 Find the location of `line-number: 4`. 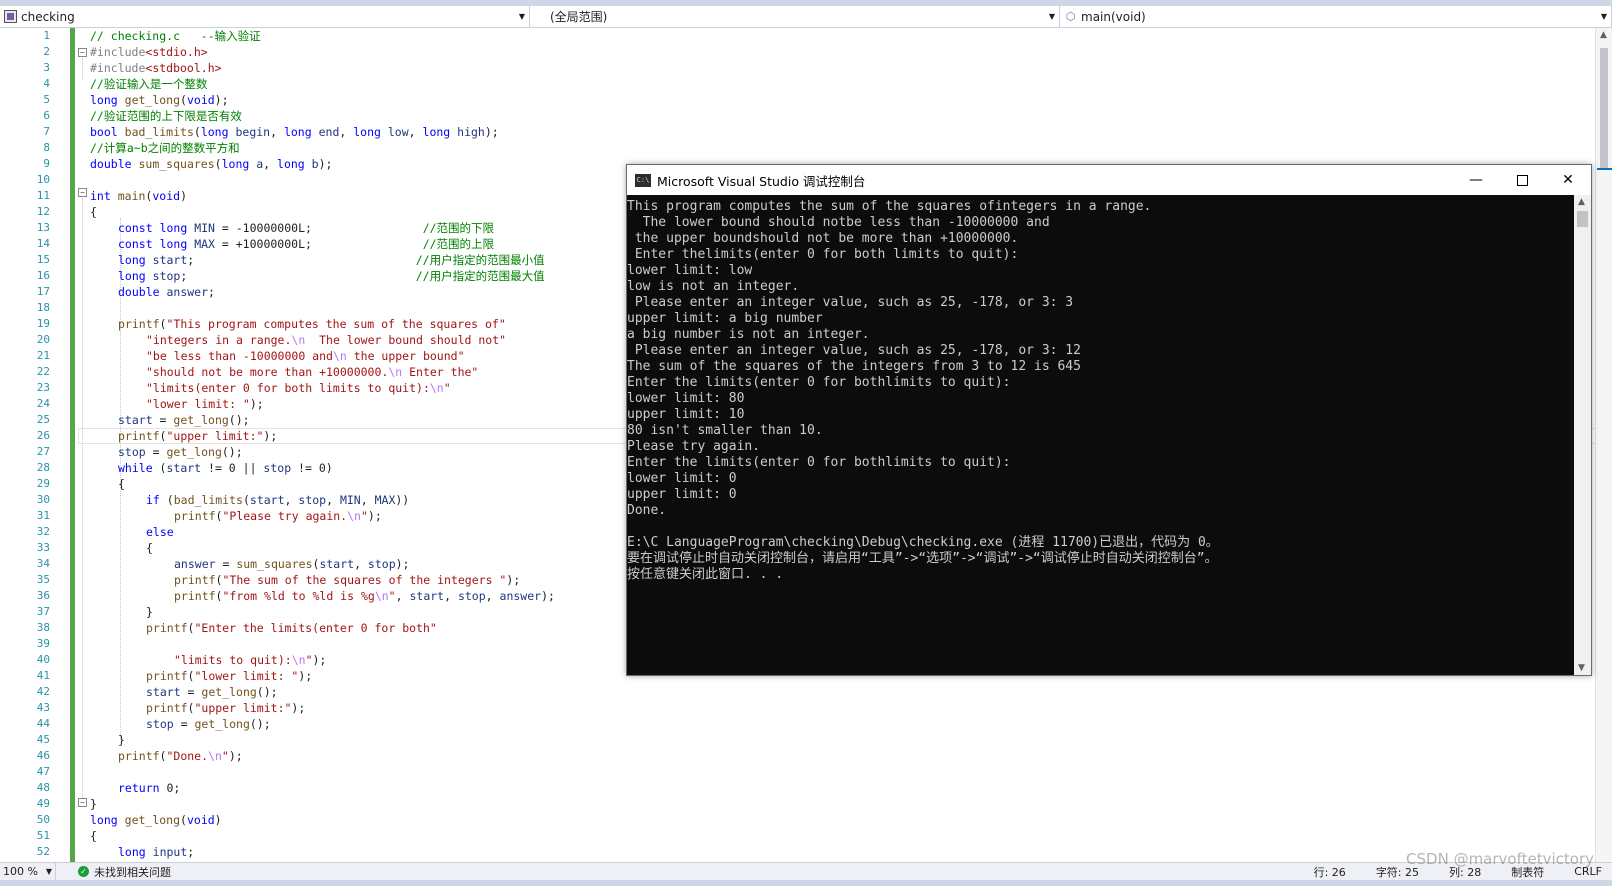

line-number: 4 is located at coordinates (46, 83).